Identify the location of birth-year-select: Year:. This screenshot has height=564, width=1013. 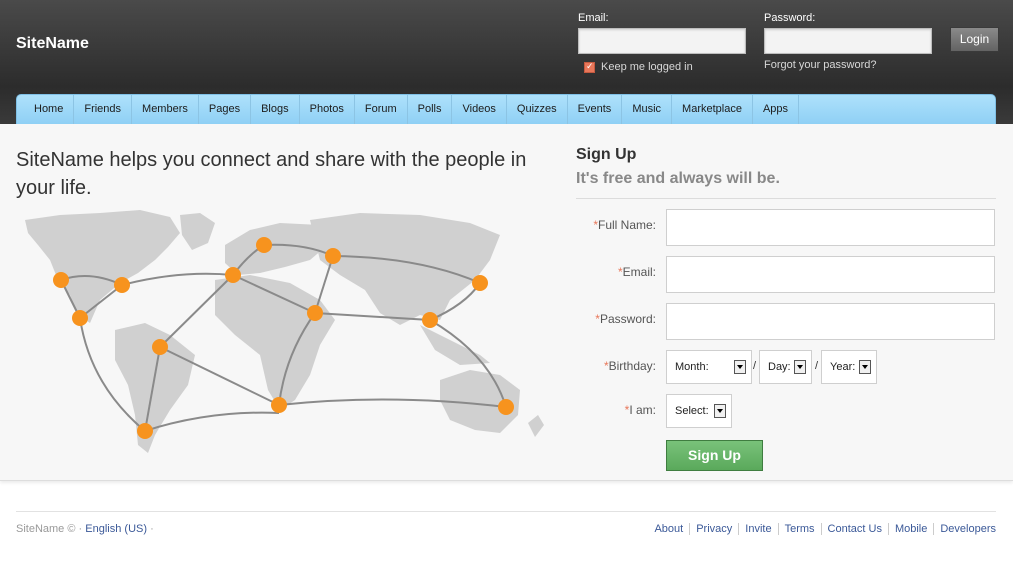
(849, 367).